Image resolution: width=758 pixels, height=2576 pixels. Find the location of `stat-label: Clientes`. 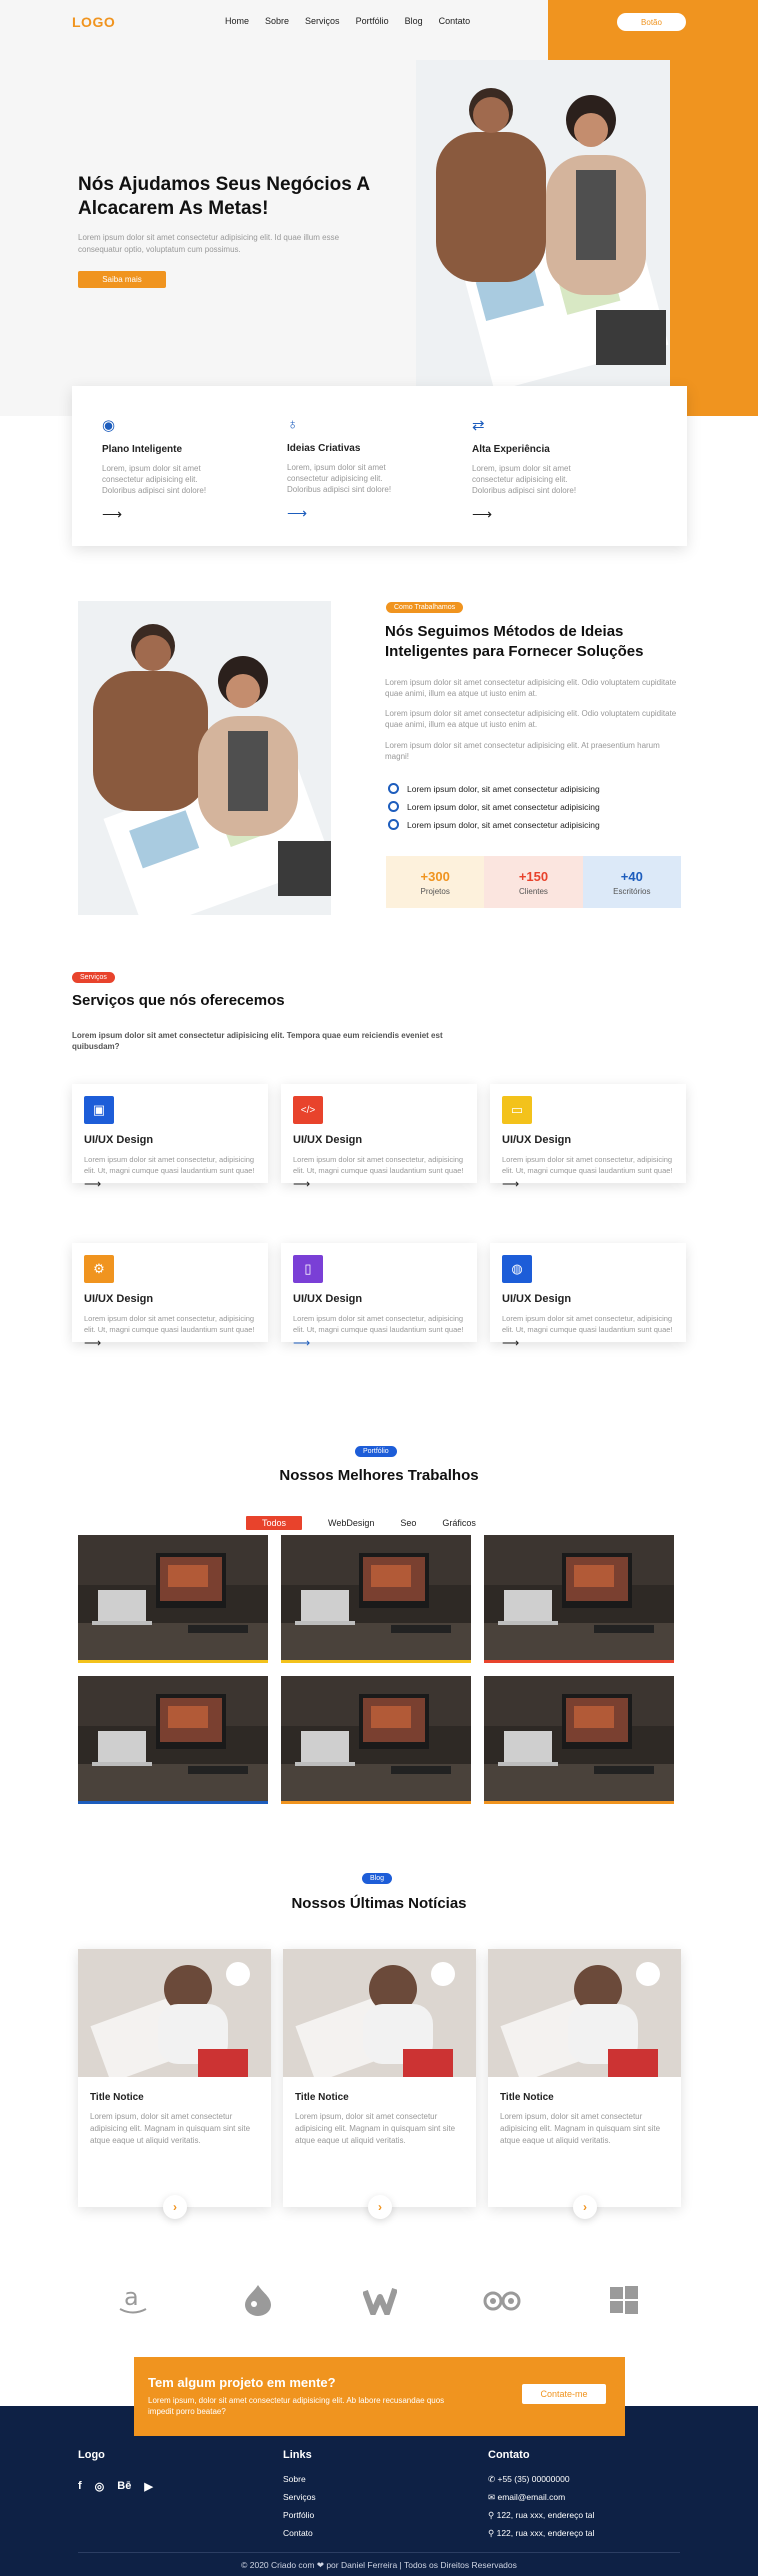

stat-label: Clientes is located at coordinates (533, 891).